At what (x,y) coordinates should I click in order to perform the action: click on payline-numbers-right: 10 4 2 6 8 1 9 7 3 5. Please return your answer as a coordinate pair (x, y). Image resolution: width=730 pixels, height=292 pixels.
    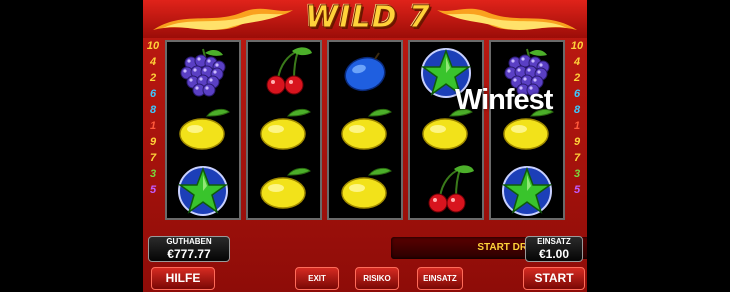
    Looking at the image, I should click on (577, 118).